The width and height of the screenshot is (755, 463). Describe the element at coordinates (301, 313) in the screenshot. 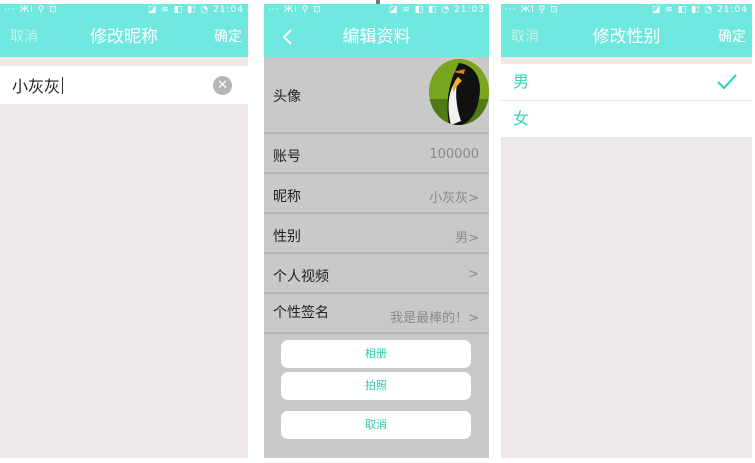

I see `row-label: 个性签名` at that location.